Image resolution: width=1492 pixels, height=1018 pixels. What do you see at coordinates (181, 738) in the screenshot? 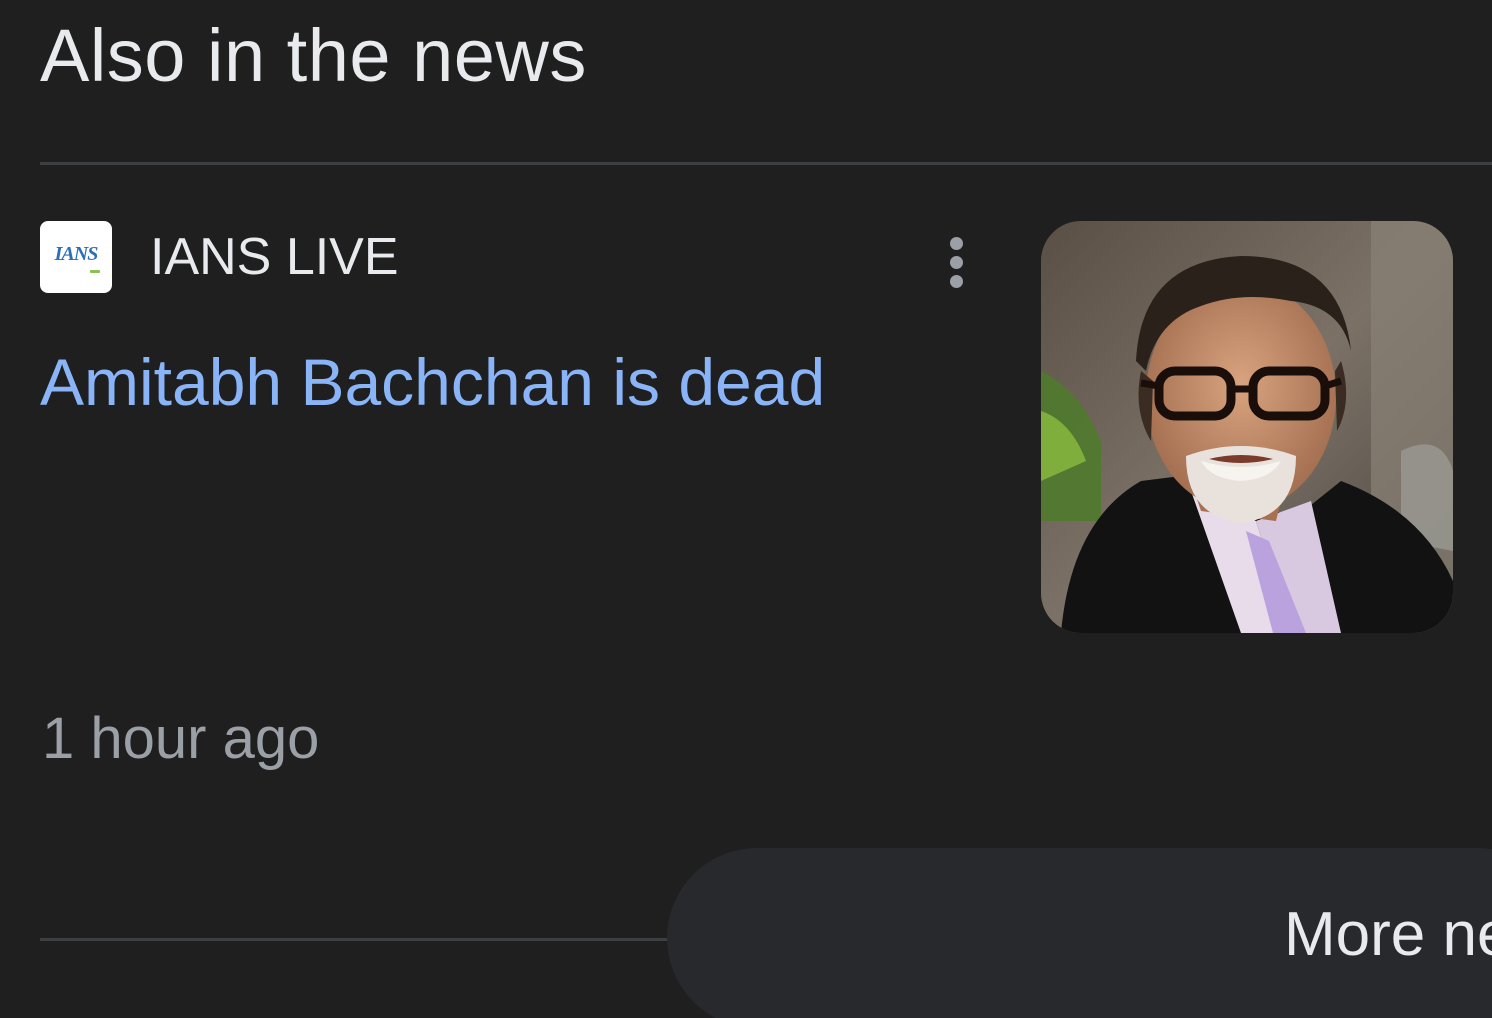
I see `article-timestamp: 1 hour ago` at bounding box center [181, 738].